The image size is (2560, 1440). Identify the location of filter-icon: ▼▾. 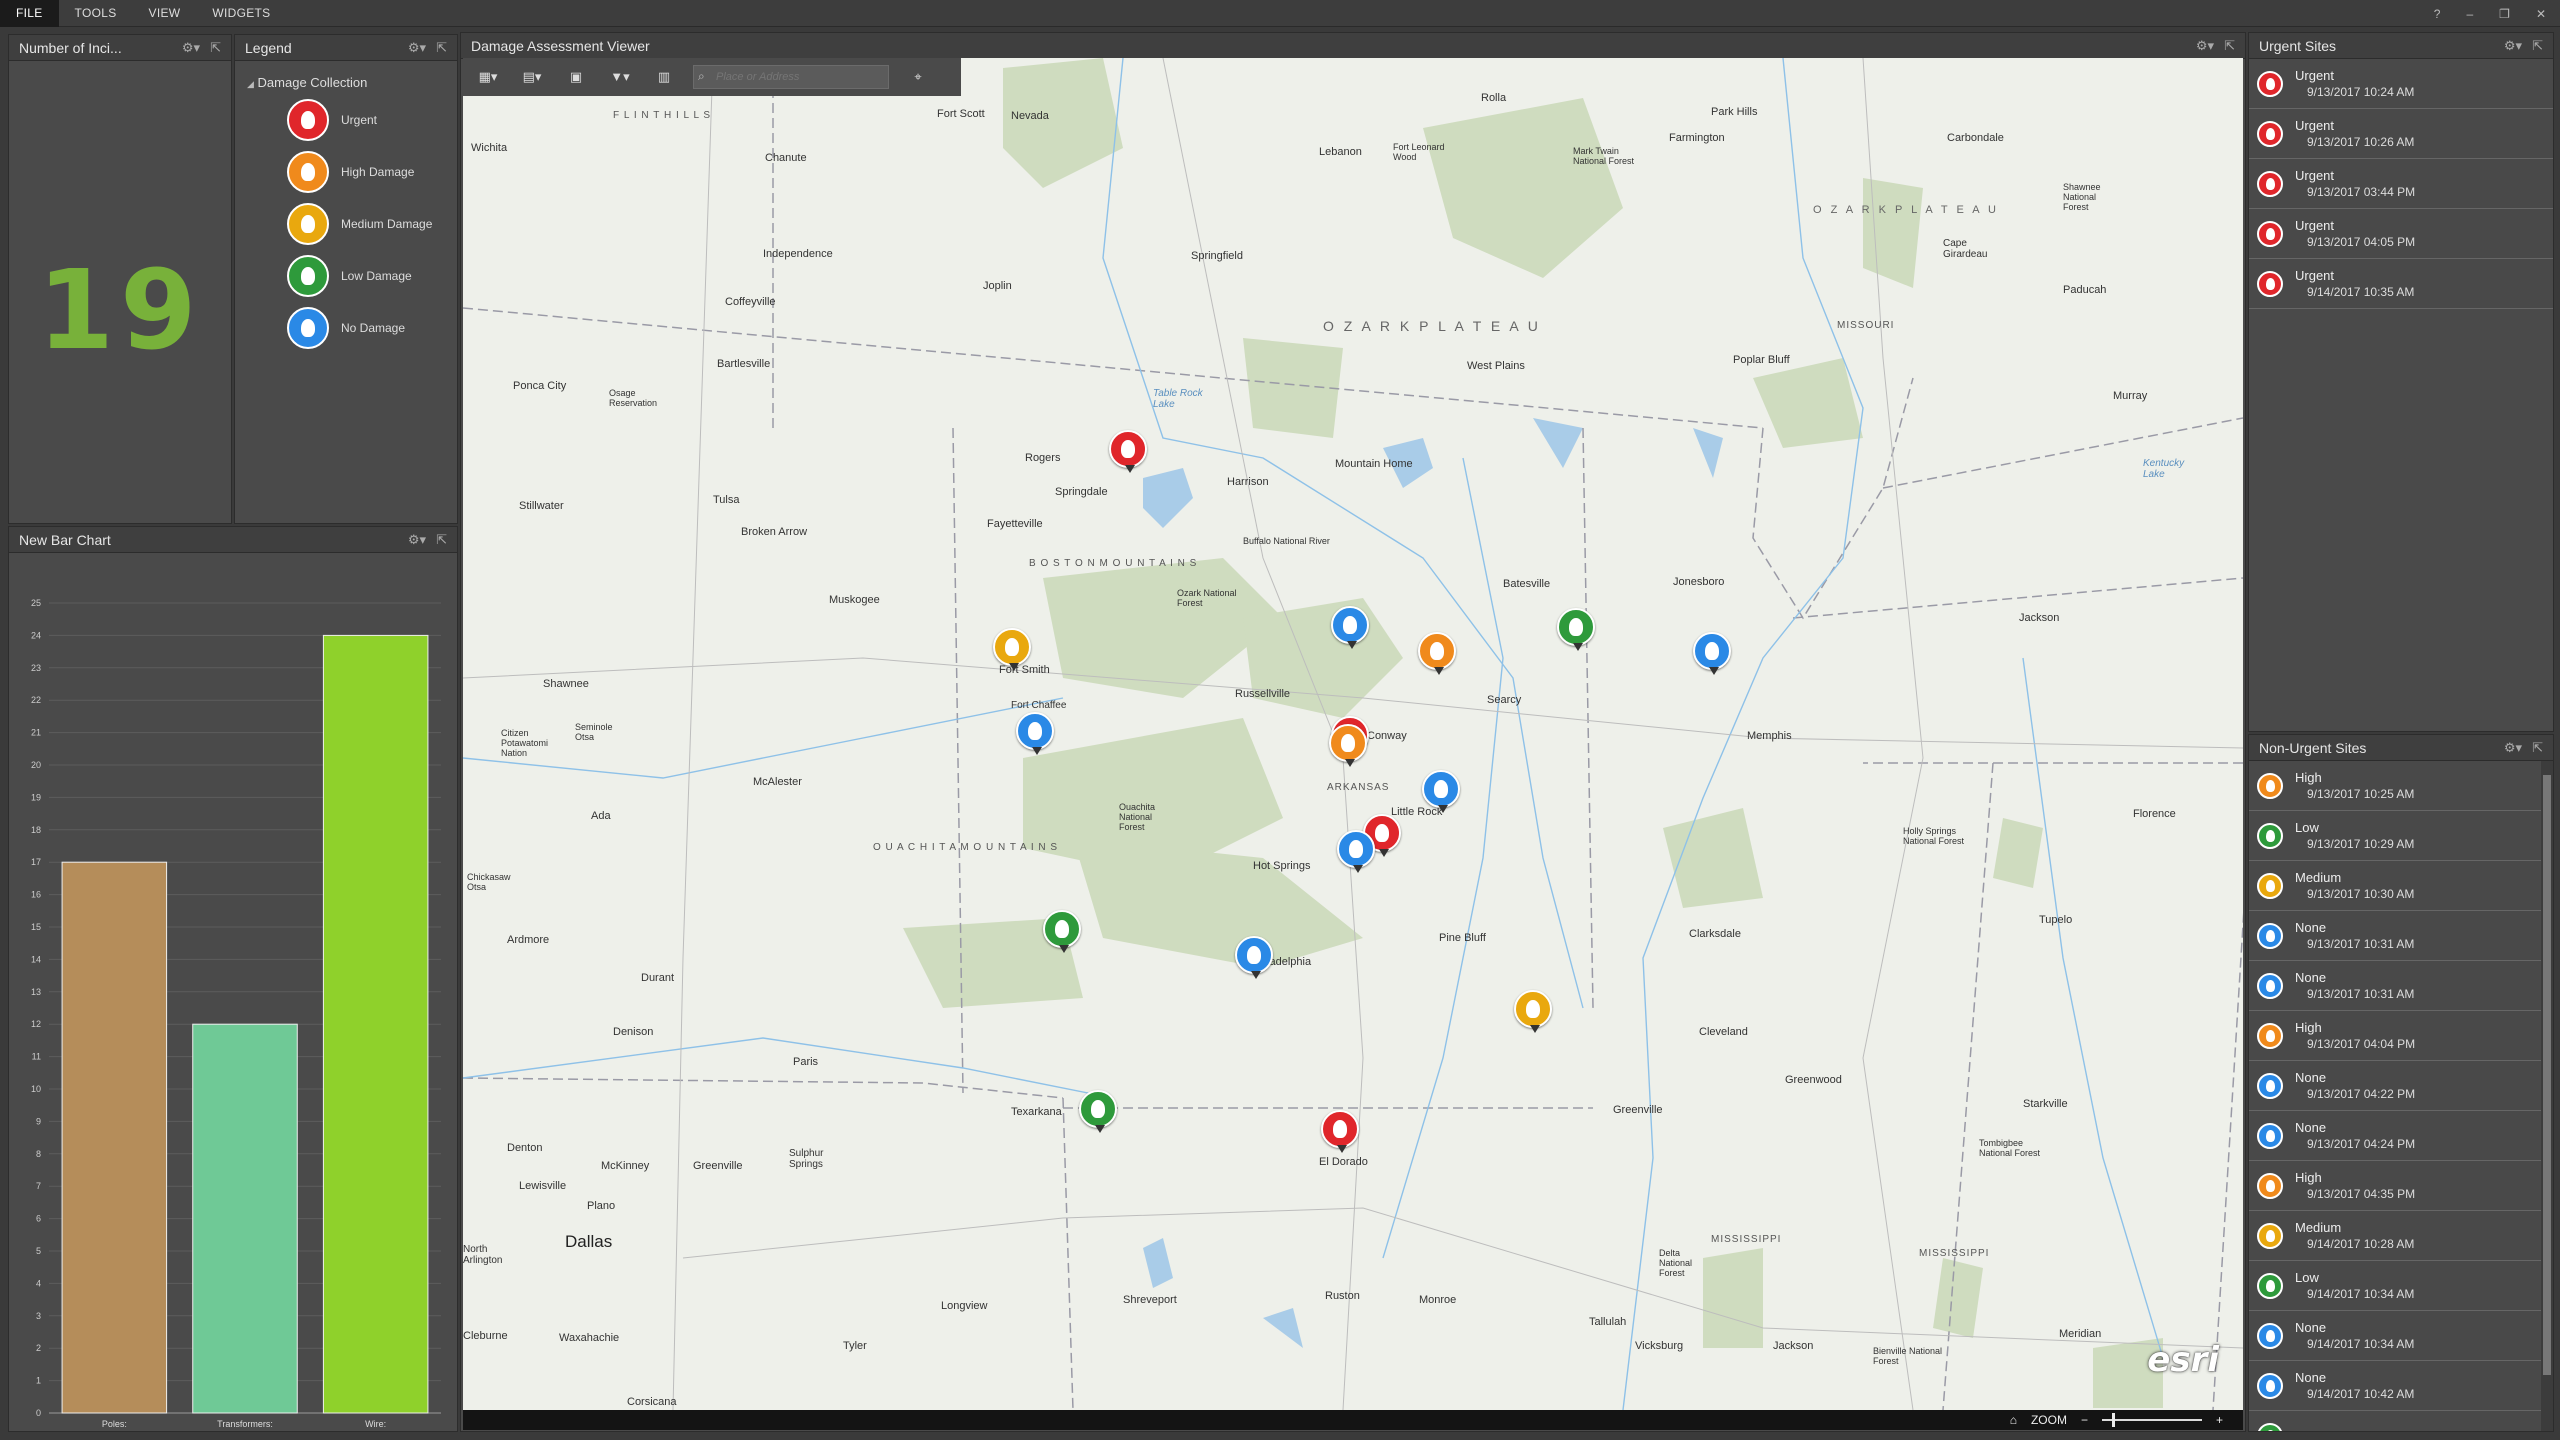
(620, 77).